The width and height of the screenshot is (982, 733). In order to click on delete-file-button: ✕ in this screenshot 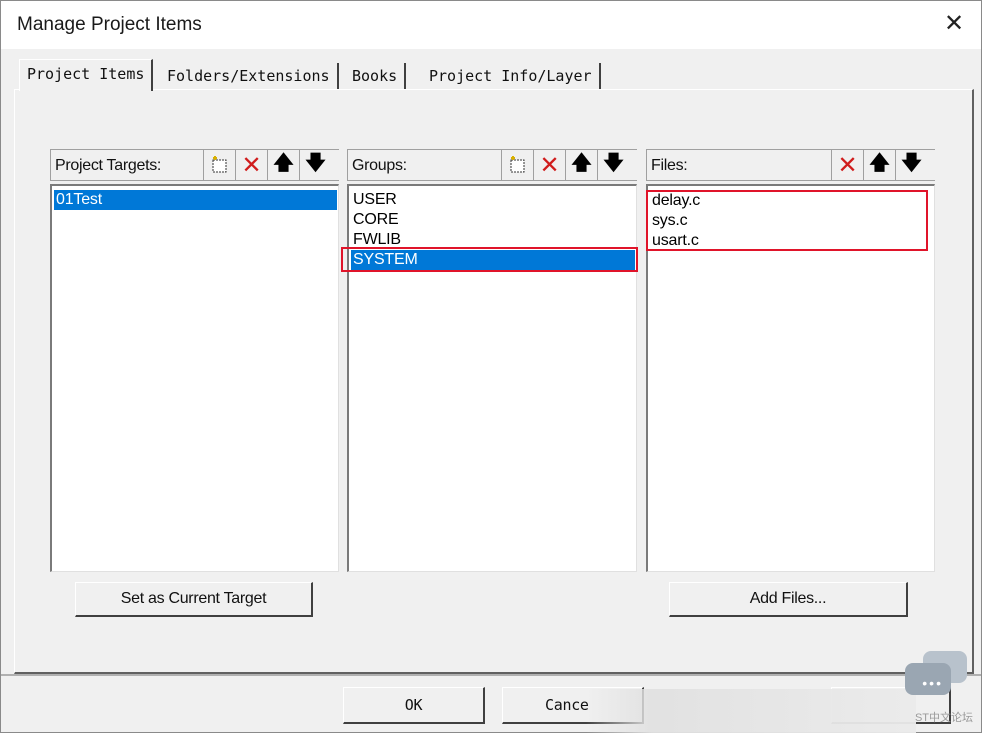, I will do `click(847, 165)`.